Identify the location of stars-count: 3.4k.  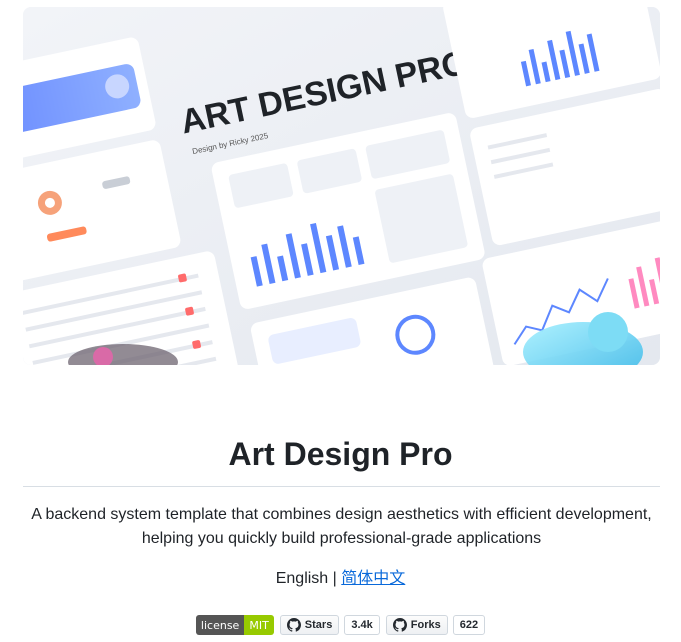
(362, 625).